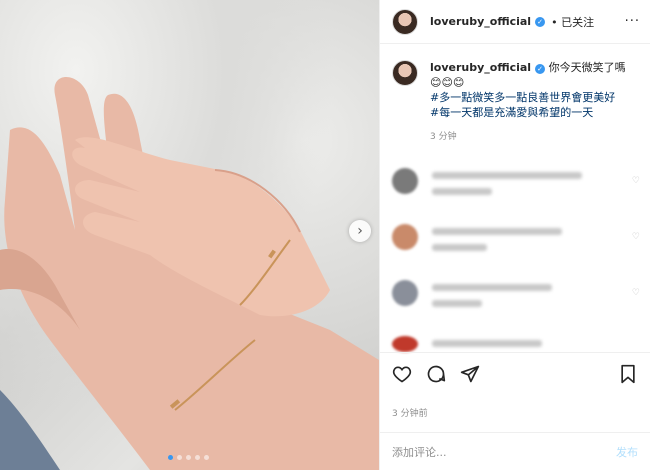 The width and height of the screenshot is (650, 470). I want to click on caption-emojis: 😊😊😊, so click(447, 82).